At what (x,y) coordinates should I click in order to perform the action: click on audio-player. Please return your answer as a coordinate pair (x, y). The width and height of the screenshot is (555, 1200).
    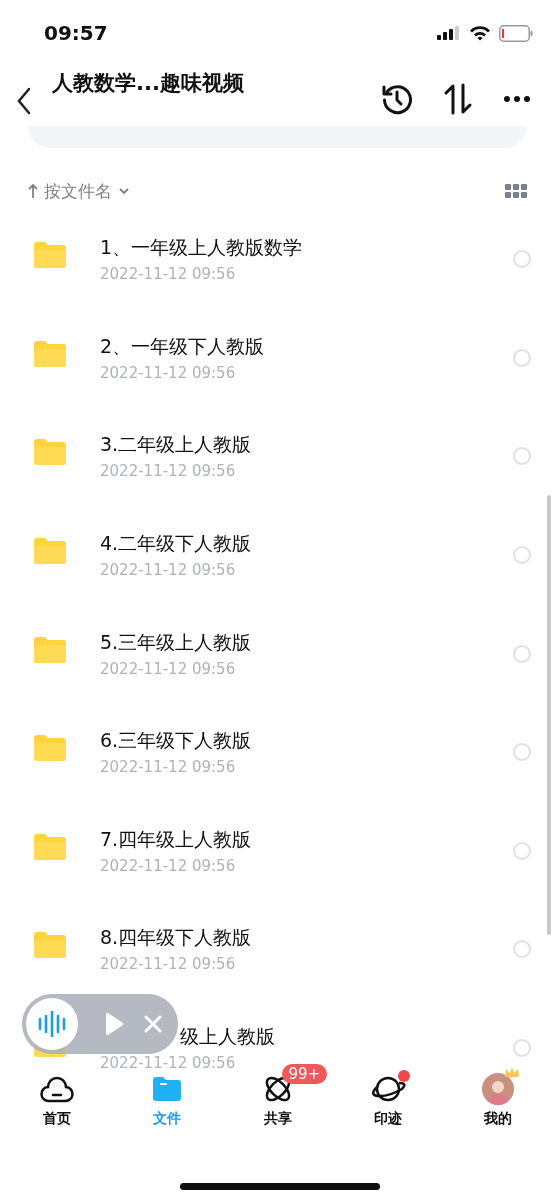
    Looking at the image, I should click on (100, 1024).